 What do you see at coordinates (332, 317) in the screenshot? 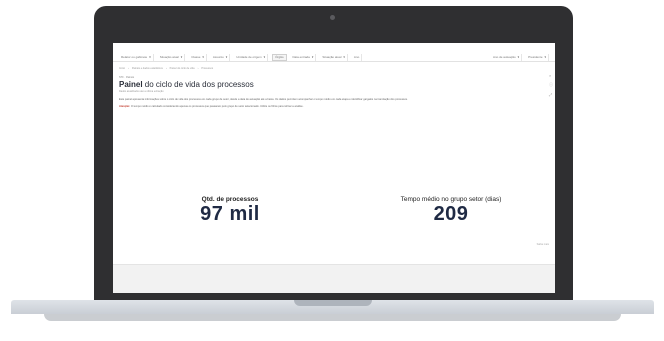
I see `laptop-base-shadow` at bounding box center [332, 317].